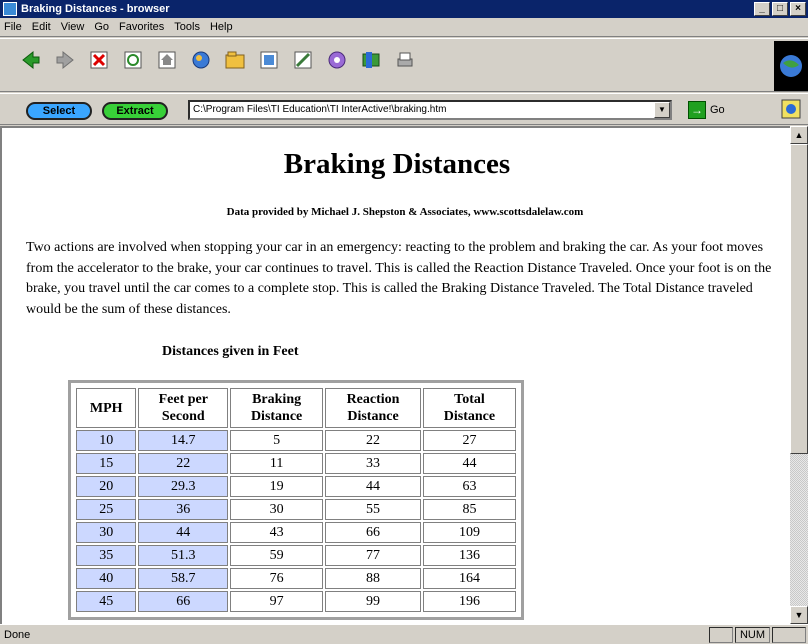 The width and height of the screenshot is (808, 644). I want to click on stop-icon, so click(99, 60).